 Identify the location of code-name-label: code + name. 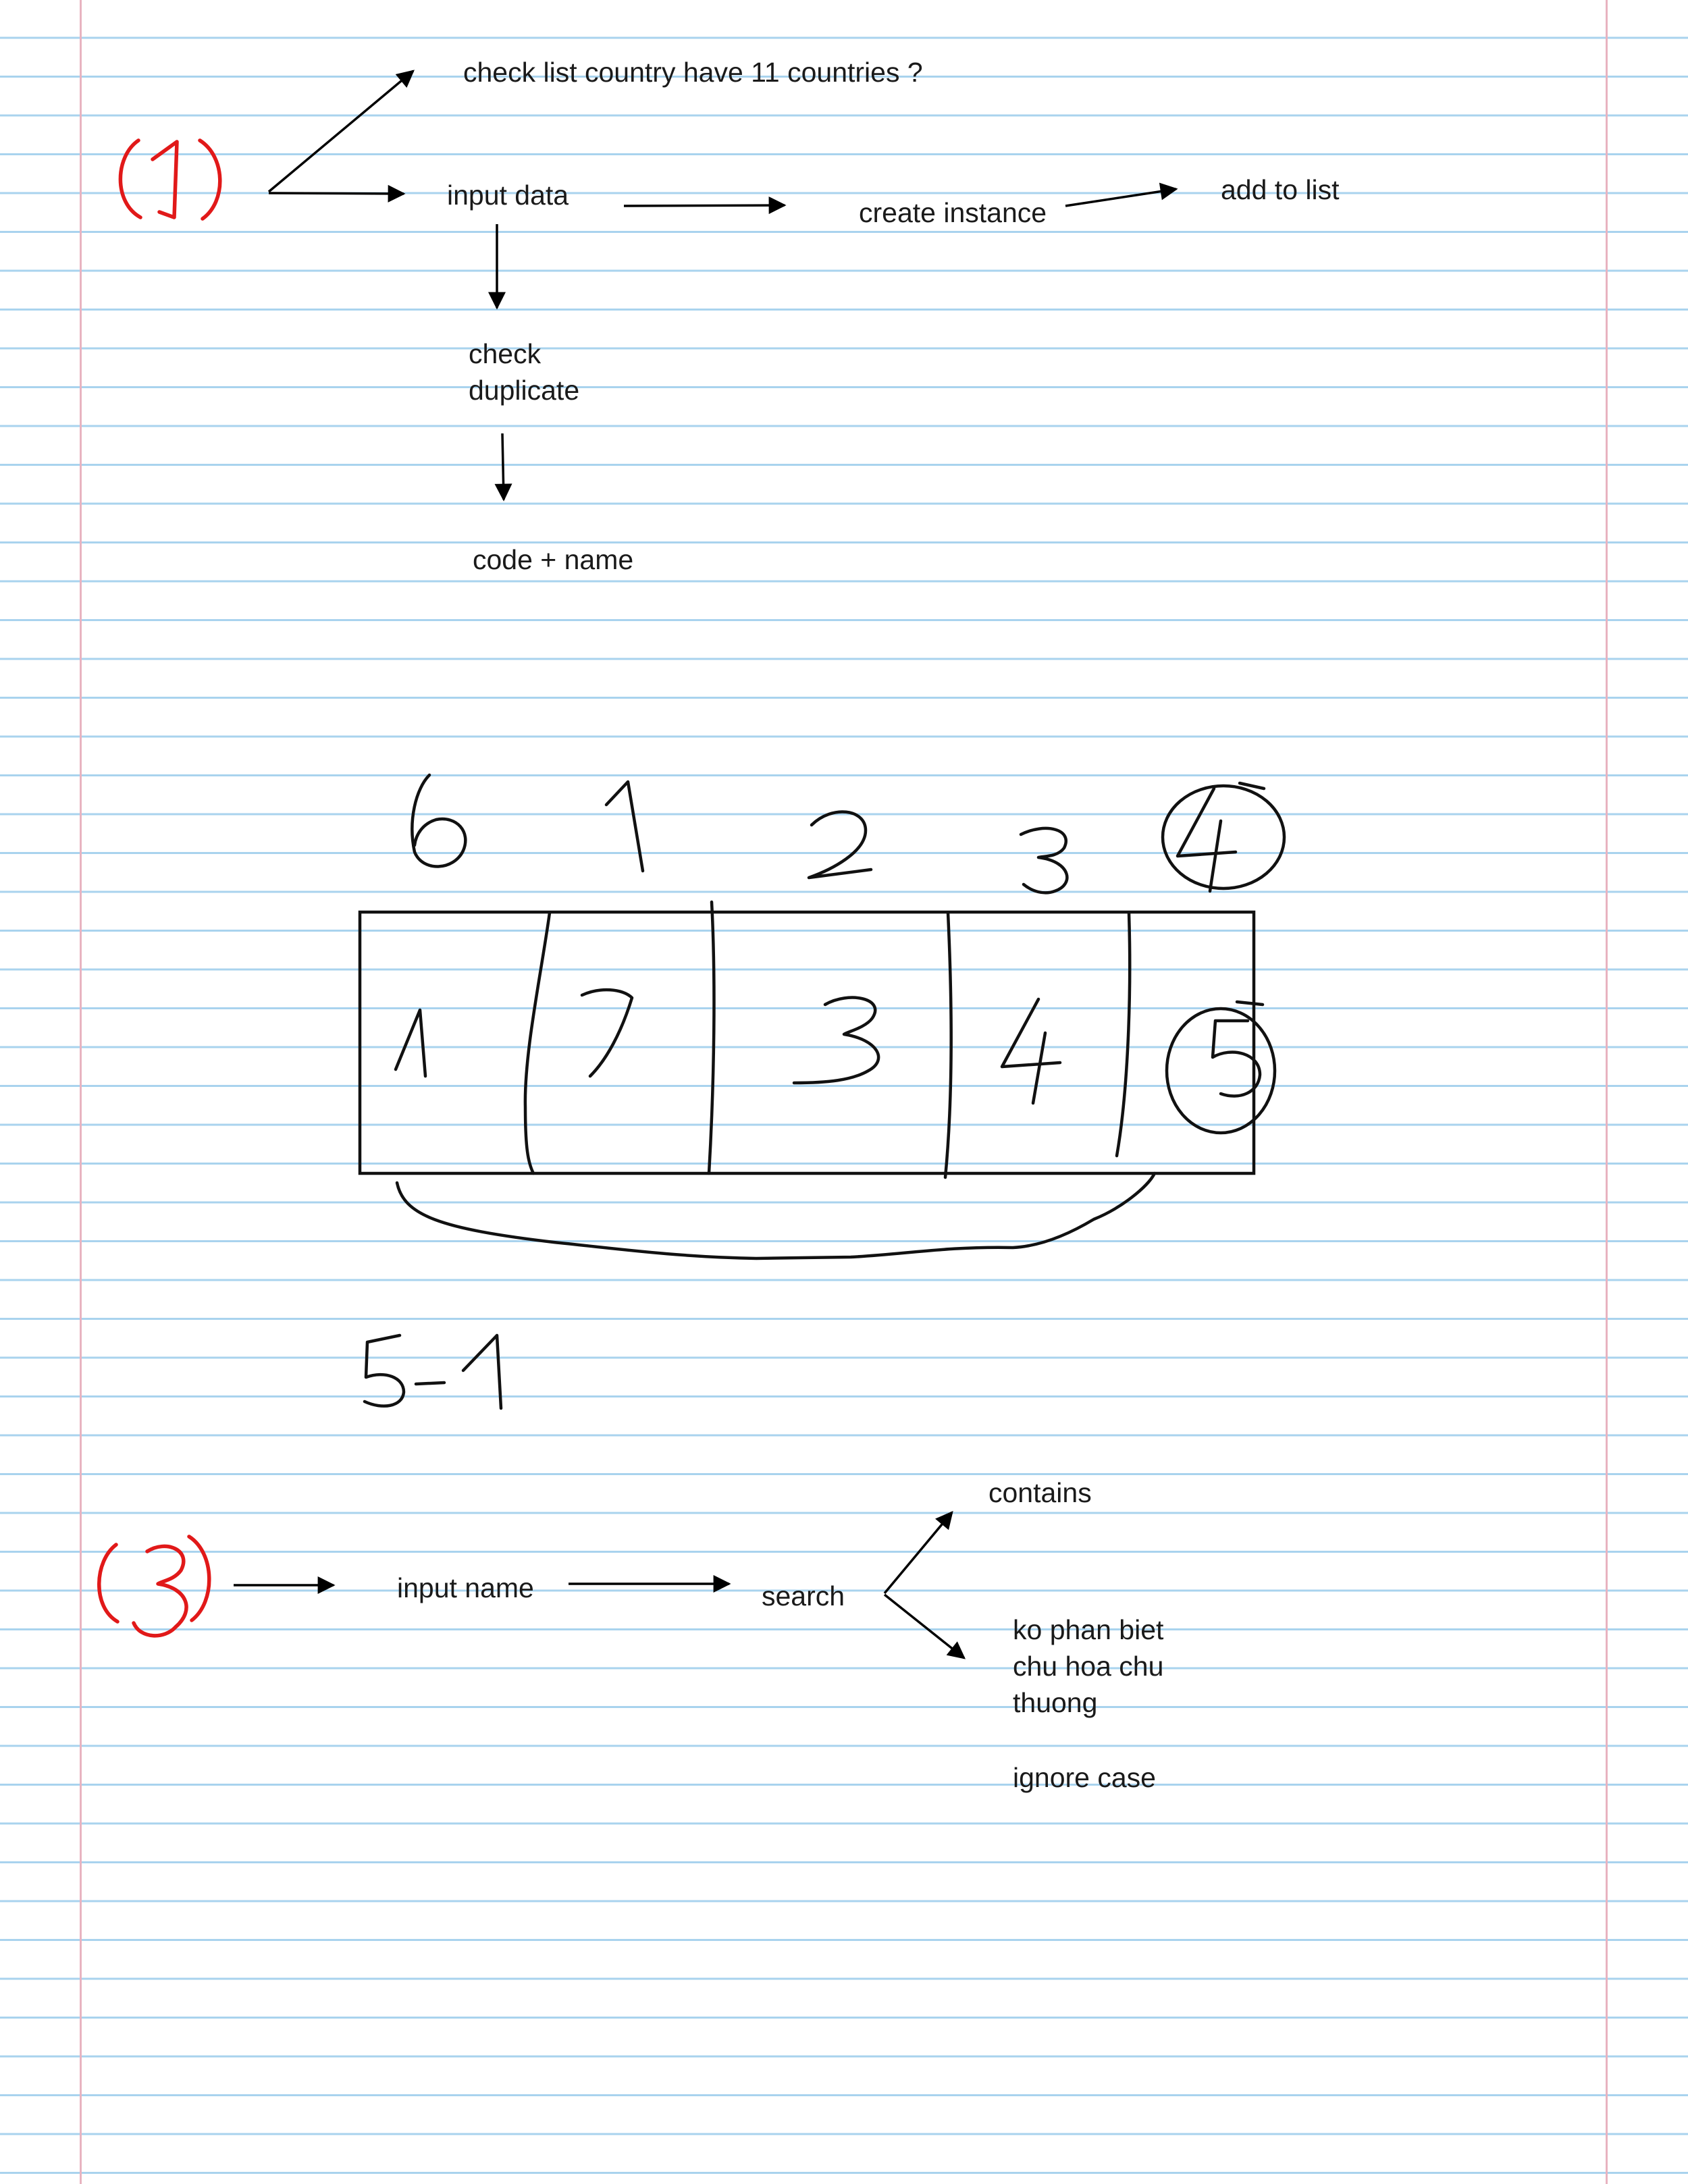
(553, 559).